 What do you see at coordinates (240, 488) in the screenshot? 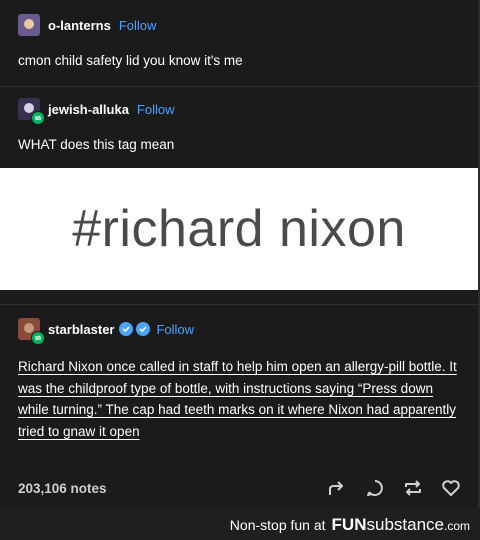
I see `post-footer: 203,106 notes` at bounding box center [240, 488].